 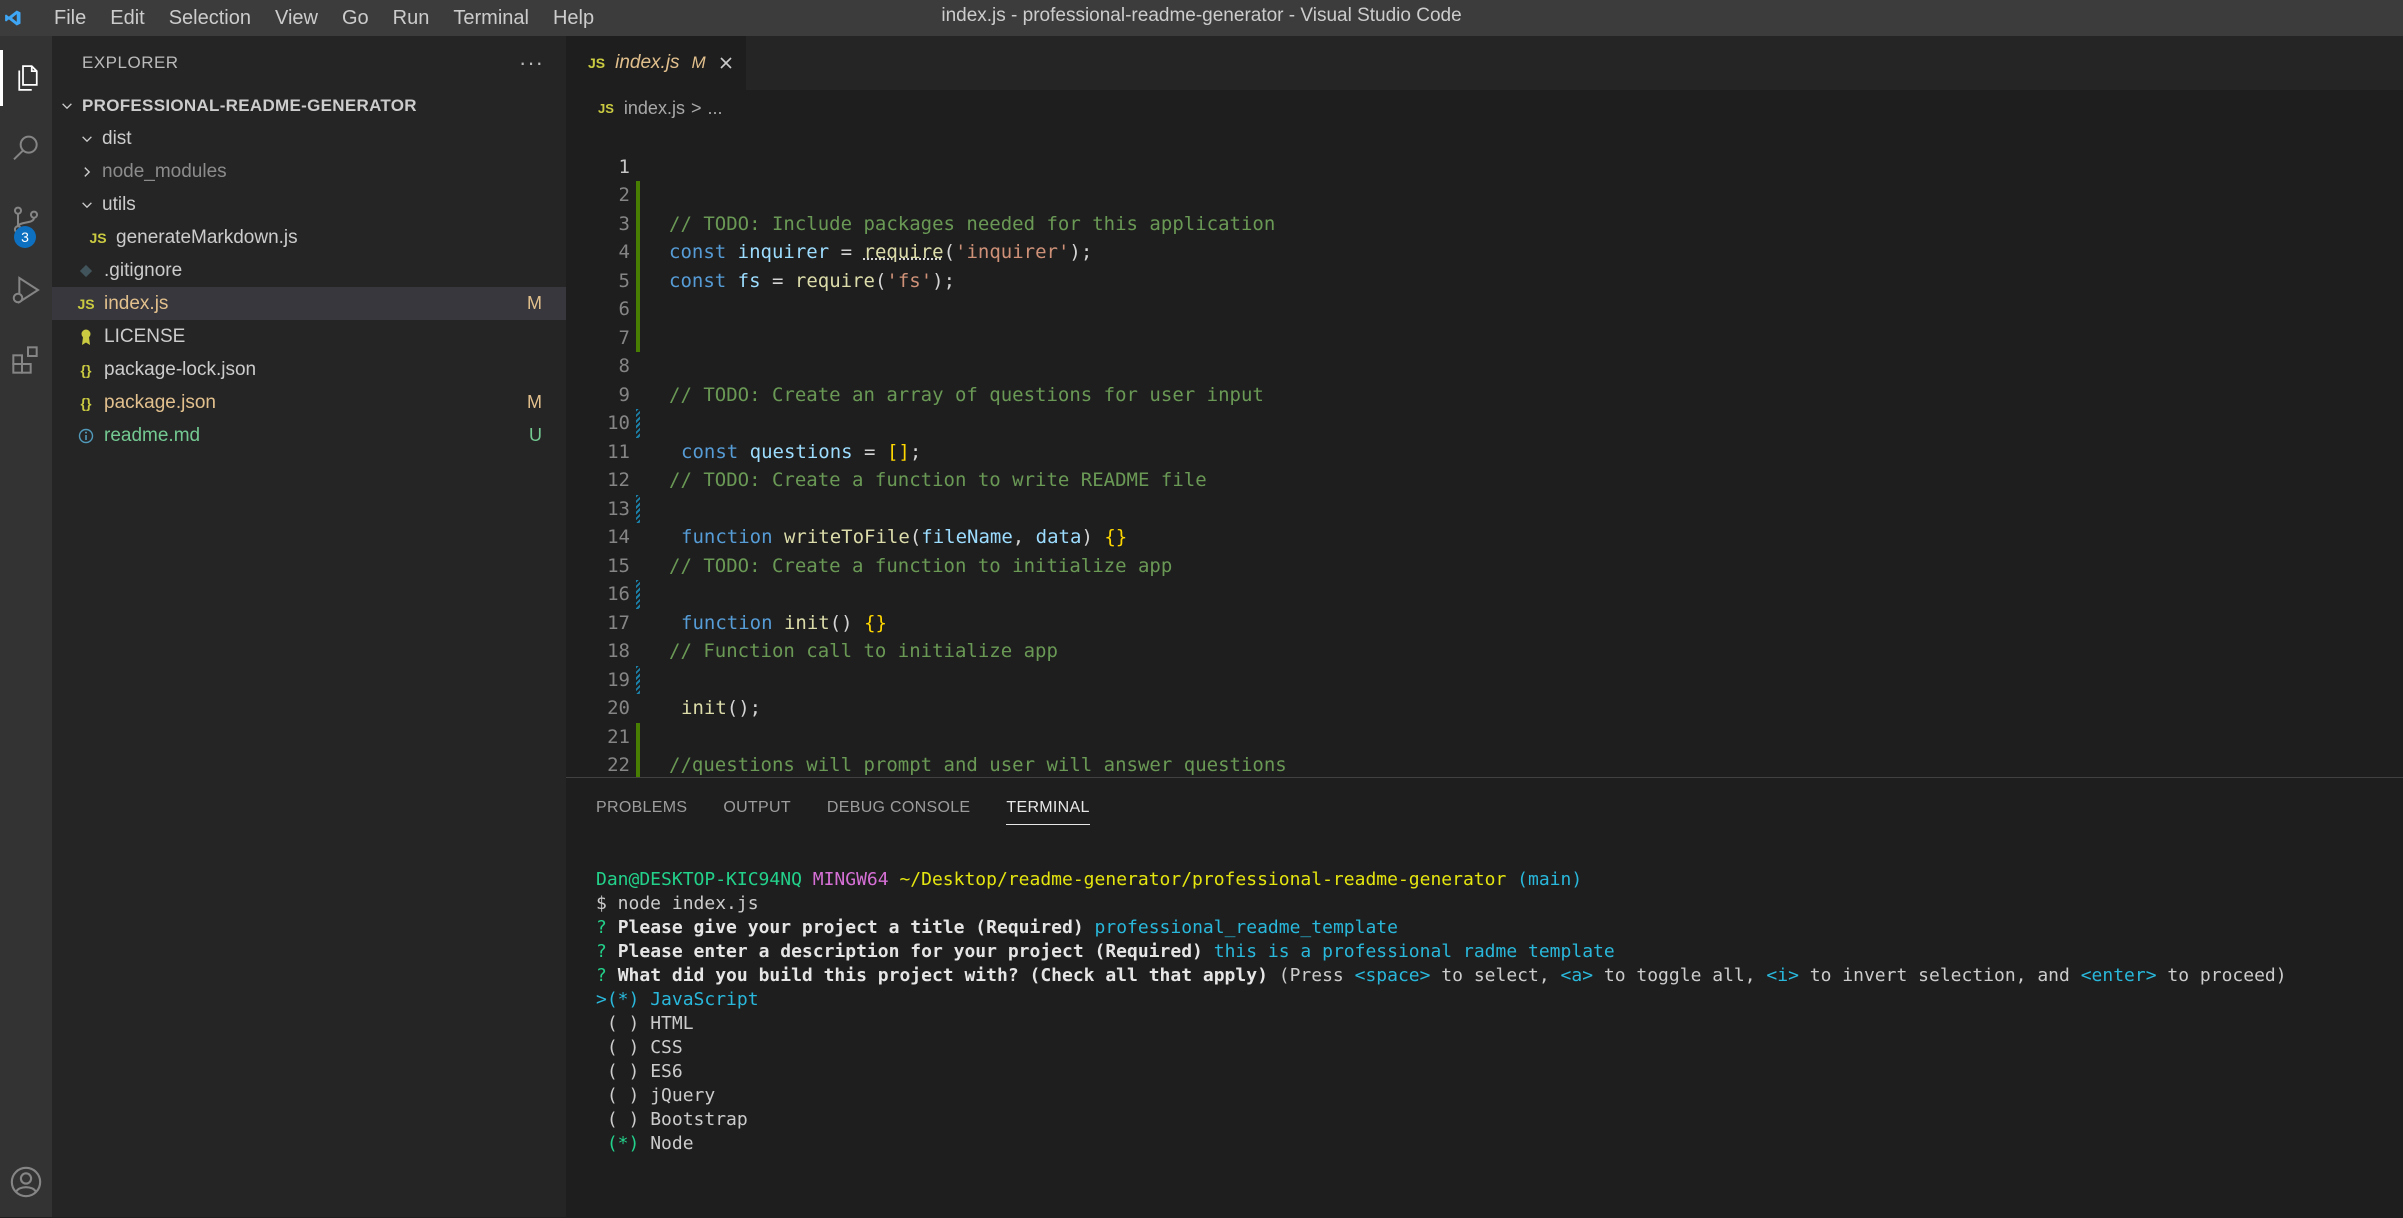 What do you see at coordinates (26, 626) in the screenshot?
I see `activity-bar: 3` at bounding box center [26, 626].